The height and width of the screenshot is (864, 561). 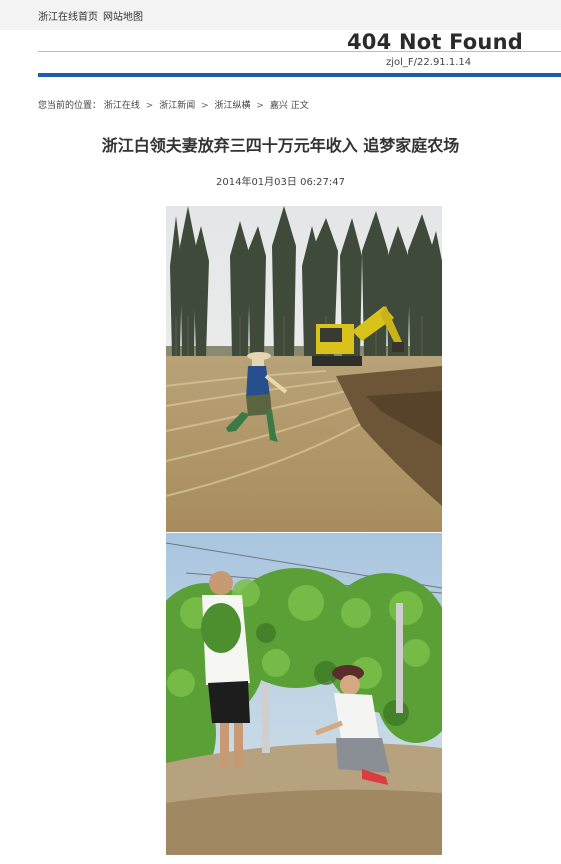 What do you see at coordinates (429, 62) in the screenshot?
I see `error-code: zjol_F/22.91.1.14` at bounding box center [429, 62].